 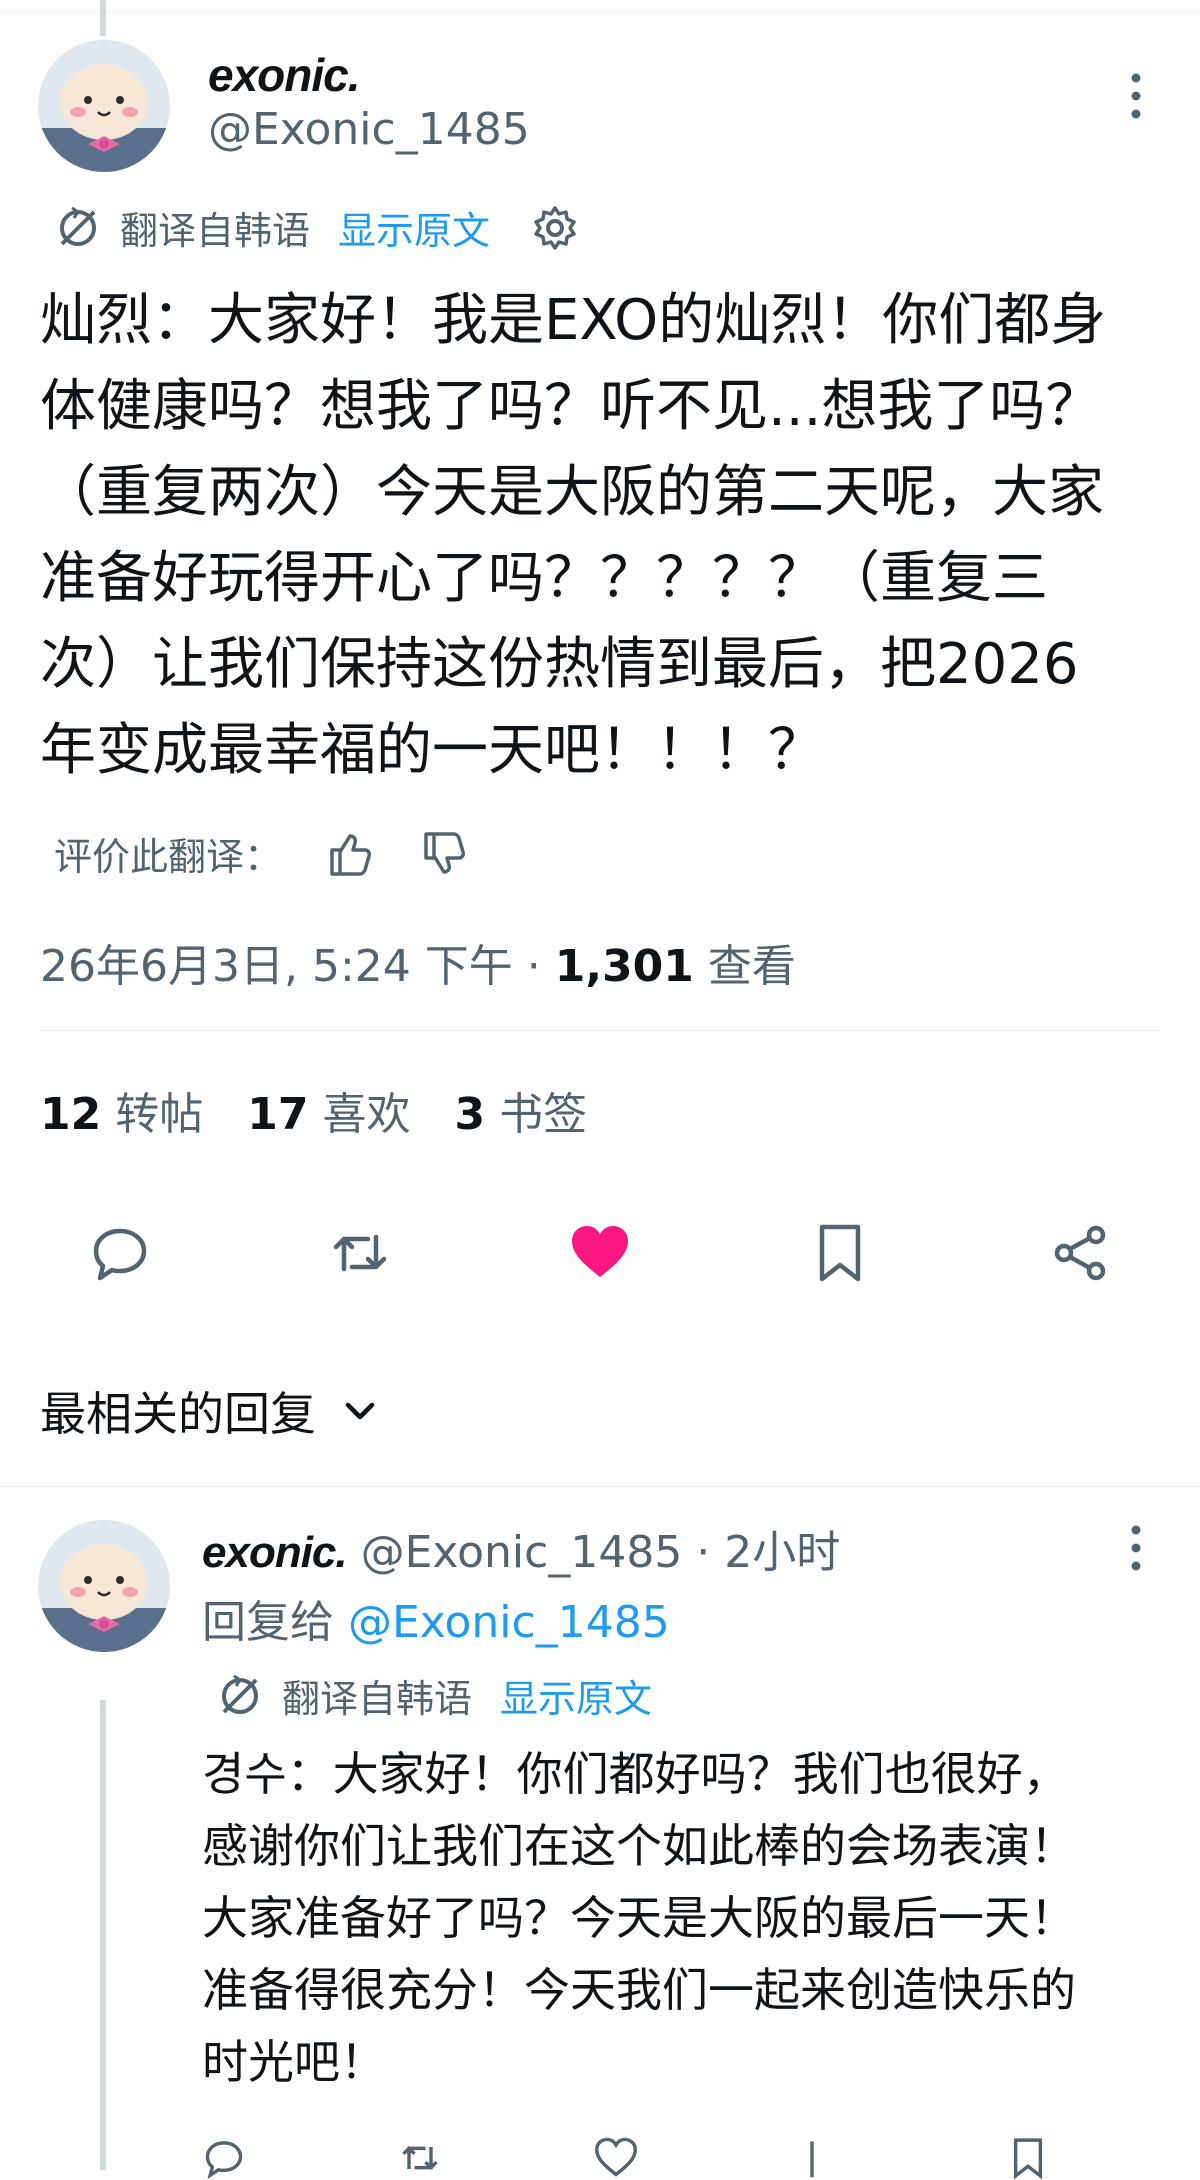 What do you see at coordinates (350, 854) in the screenshot?
I see `thumbs-up-icon` at bounding box center [350, 854].